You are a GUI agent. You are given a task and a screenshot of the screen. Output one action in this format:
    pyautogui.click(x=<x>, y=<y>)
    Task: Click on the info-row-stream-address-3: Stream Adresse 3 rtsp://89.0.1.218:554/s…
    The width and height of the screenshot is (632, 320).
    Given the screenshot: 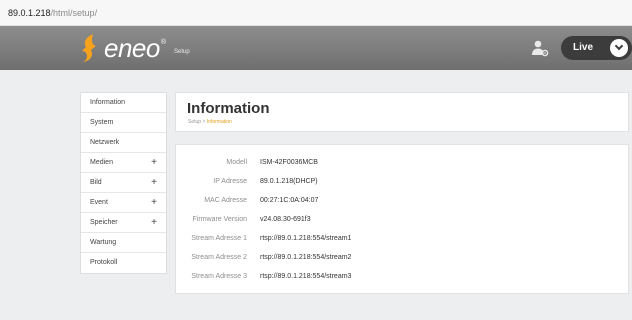 What is the action you would take?
    pyautogui.click(x=402, y=277)
    